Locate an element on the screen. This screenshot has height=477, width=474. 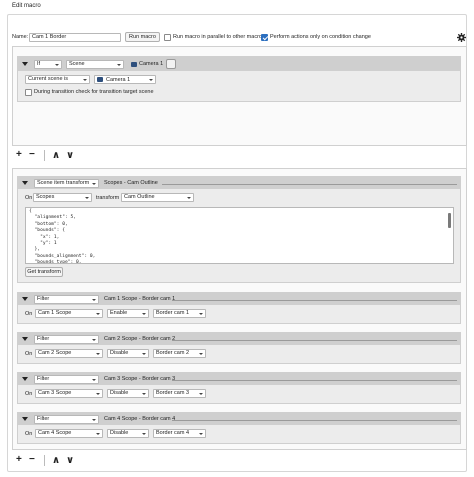
transform-scene-select: Scopes is located at coordinates (62, 197).